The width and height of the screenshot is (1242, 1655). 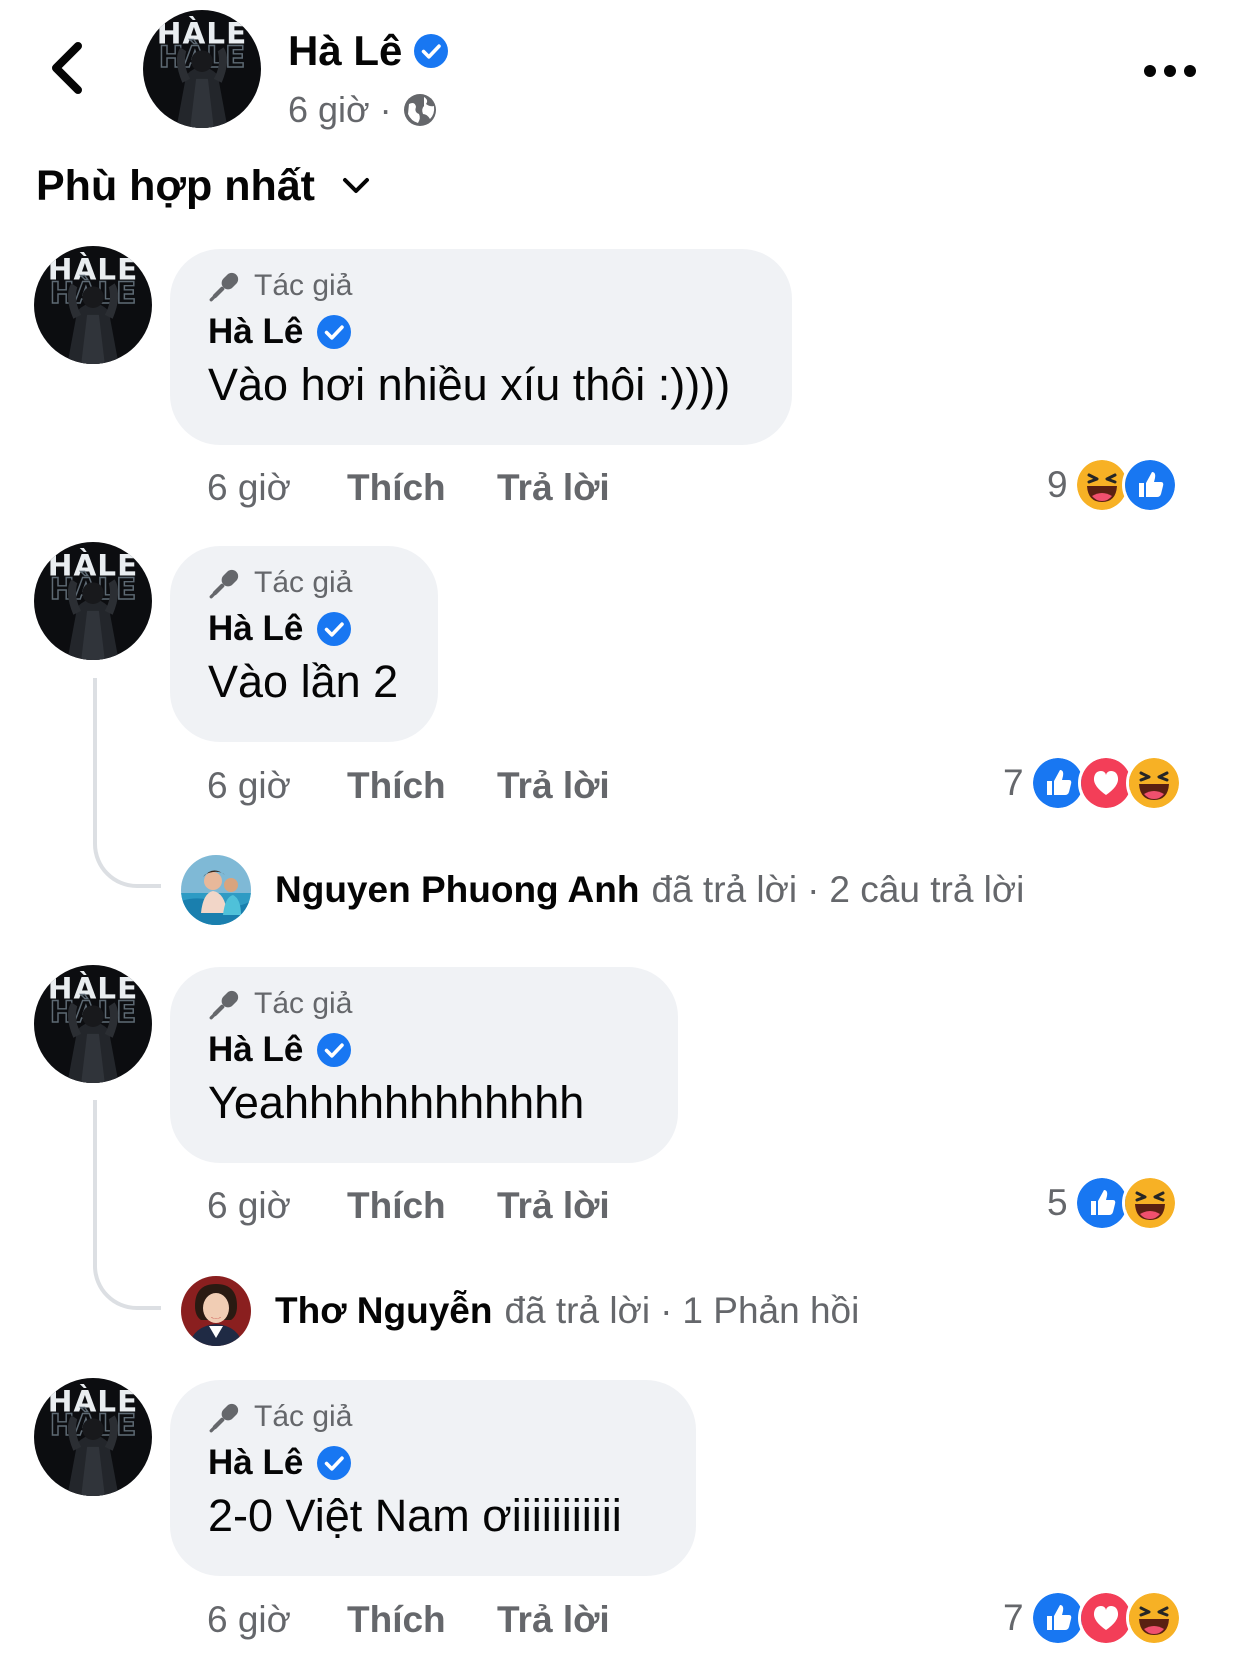 What do you see at coordinates (469, 384) in the screenshot?
I see `comment-text: Vào hơi nhiều xíu thôi :))))` at bounding box center [469, 384].